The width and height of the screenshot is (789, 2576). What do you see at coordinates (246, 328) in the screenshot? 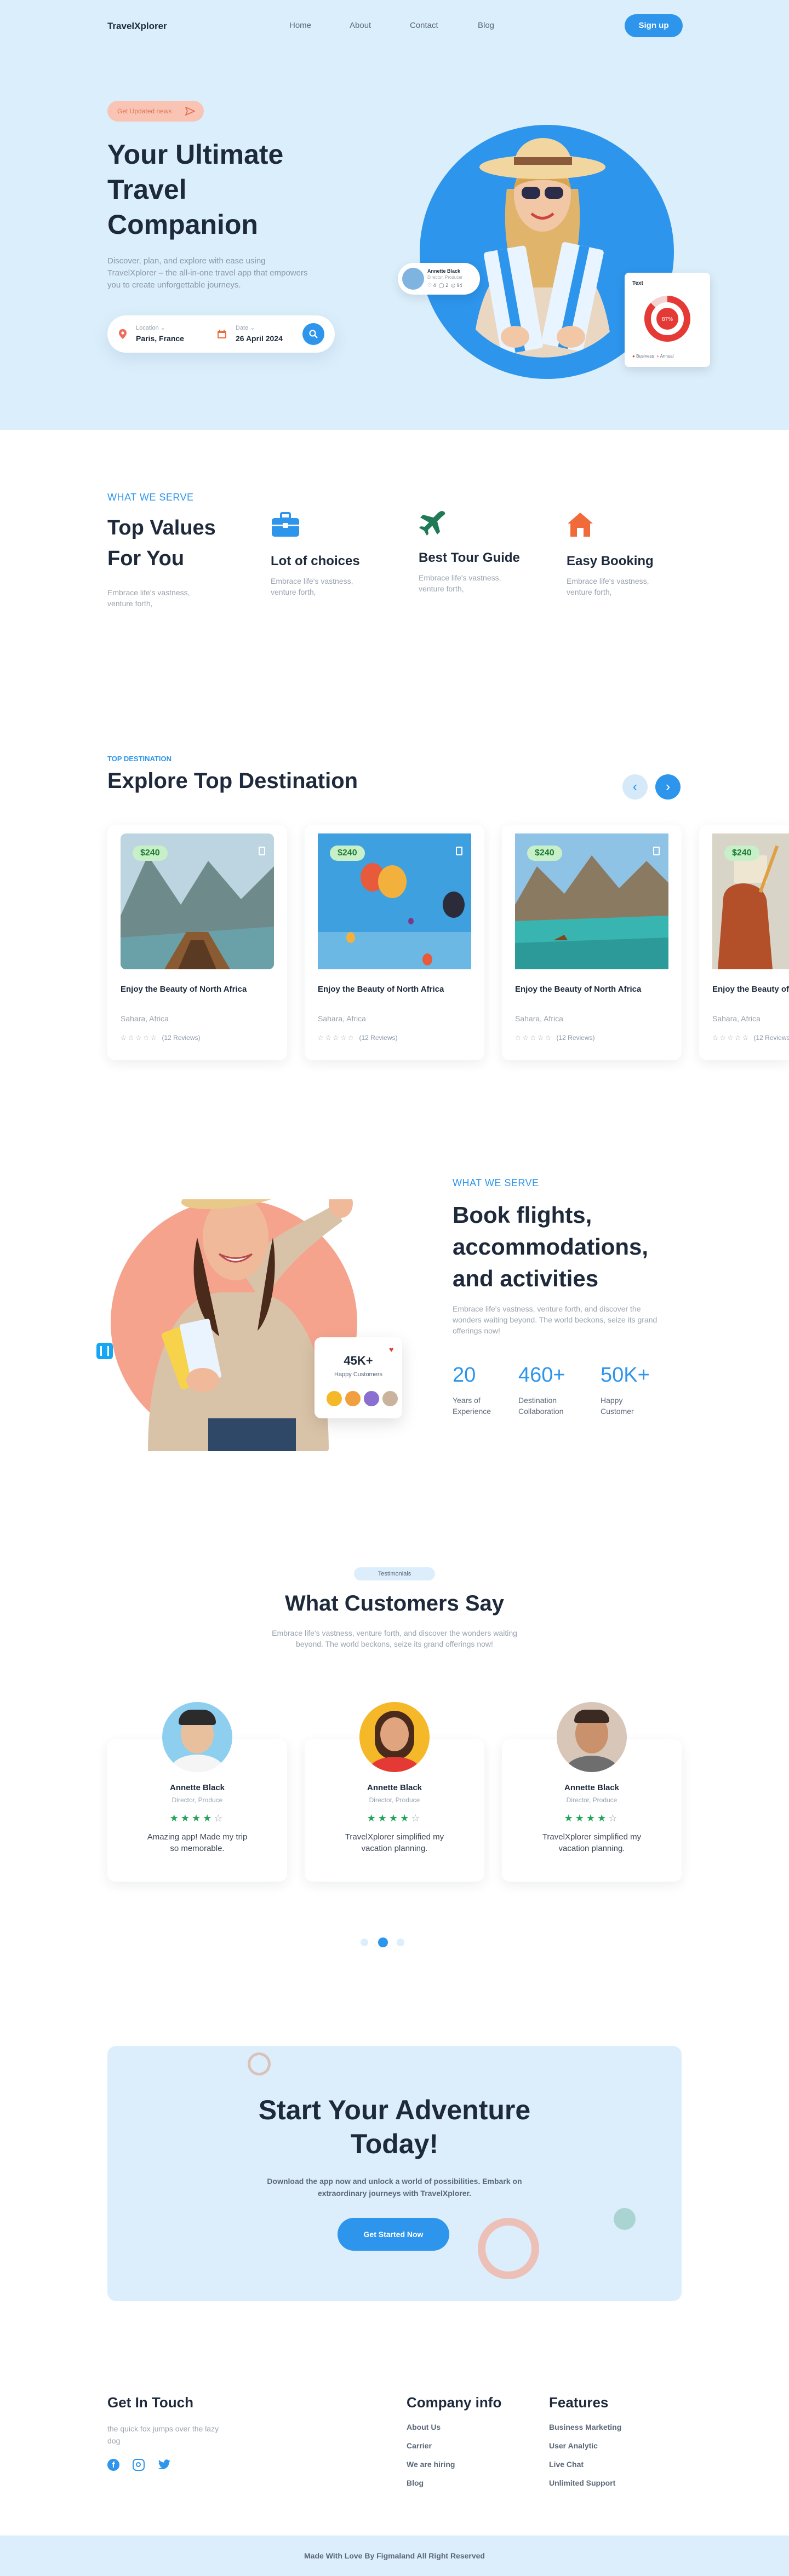
I see `date-label: Date ⌄` at bounding box center [246, 328].